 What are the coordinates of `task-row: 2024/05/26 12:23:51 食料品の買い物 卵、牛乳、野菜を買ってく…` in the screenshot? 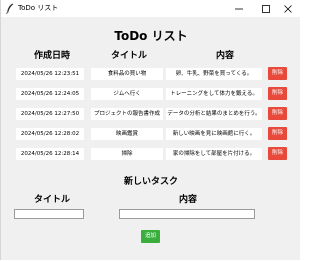 It's located at (150, 74).